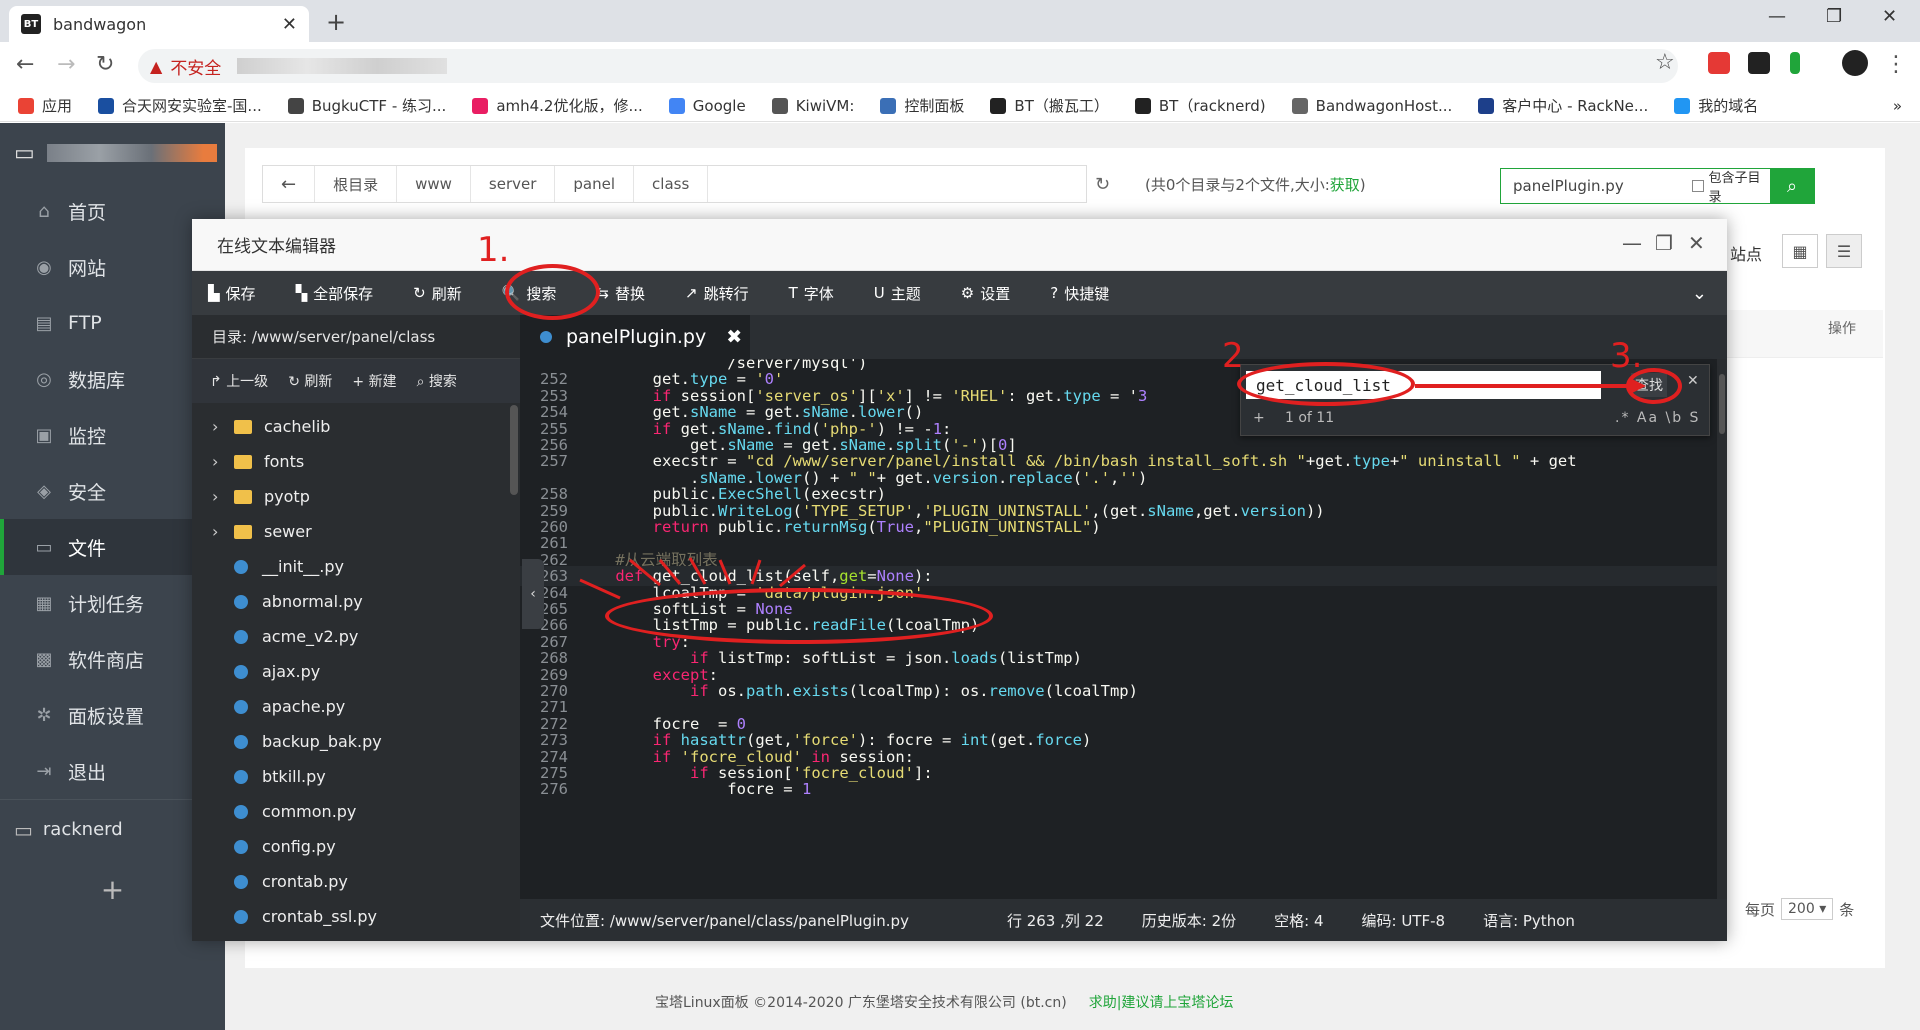 This screenshot has width=1920, height=1030. I want to click on annotation-arrows, so click(1112, 489).